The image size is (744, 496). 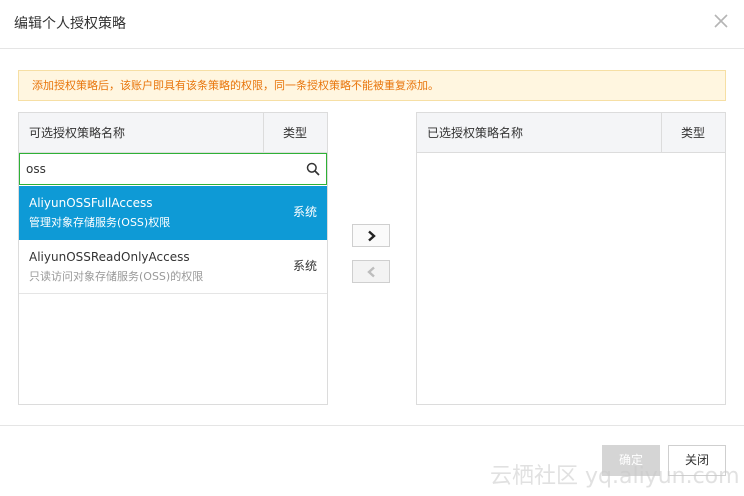 I want to click on close-icon, so click(x=721, y=21).